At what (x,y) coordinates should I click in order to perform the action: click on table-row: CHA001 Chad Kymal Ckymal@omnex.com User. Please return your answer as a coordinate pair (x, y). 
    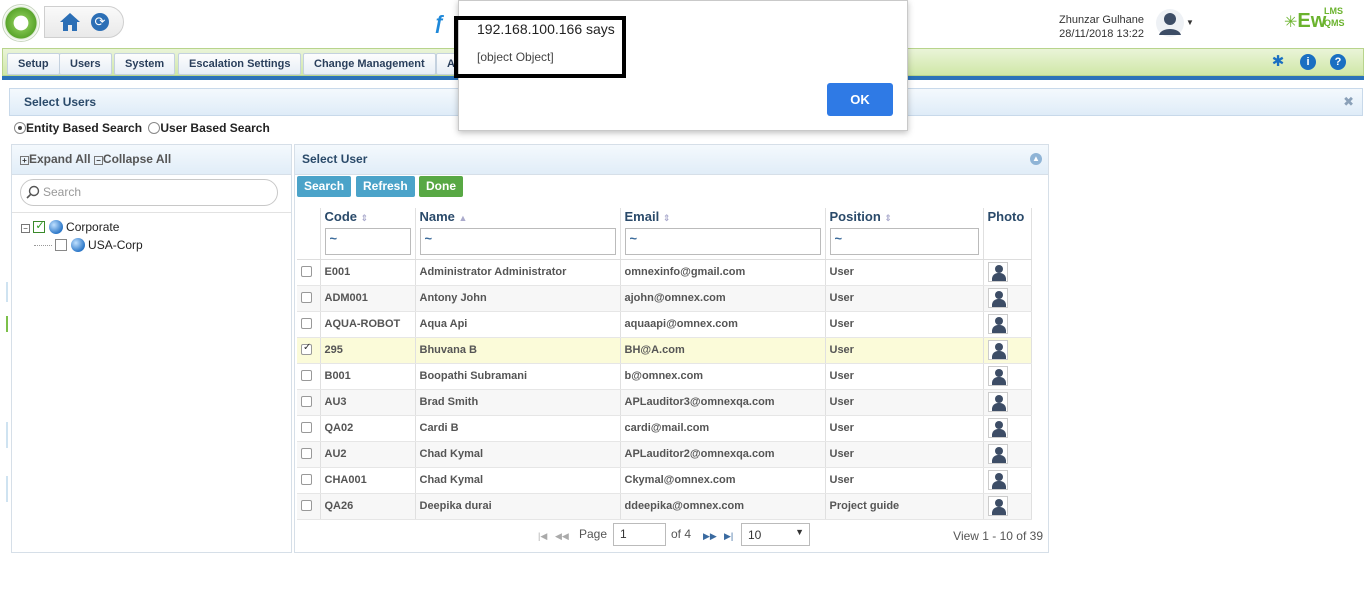
    Looking at the image, I should click on (664, 480).